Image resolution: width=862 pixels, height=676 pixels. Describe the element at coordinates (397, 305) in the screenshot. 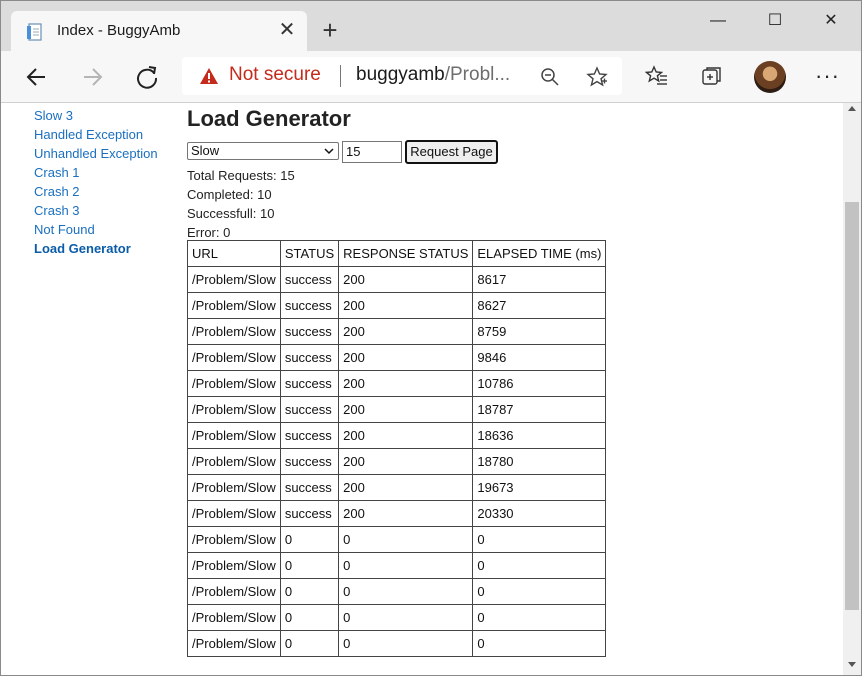

I see `table-row: /Problem/Slow success 200 8627` at that location.